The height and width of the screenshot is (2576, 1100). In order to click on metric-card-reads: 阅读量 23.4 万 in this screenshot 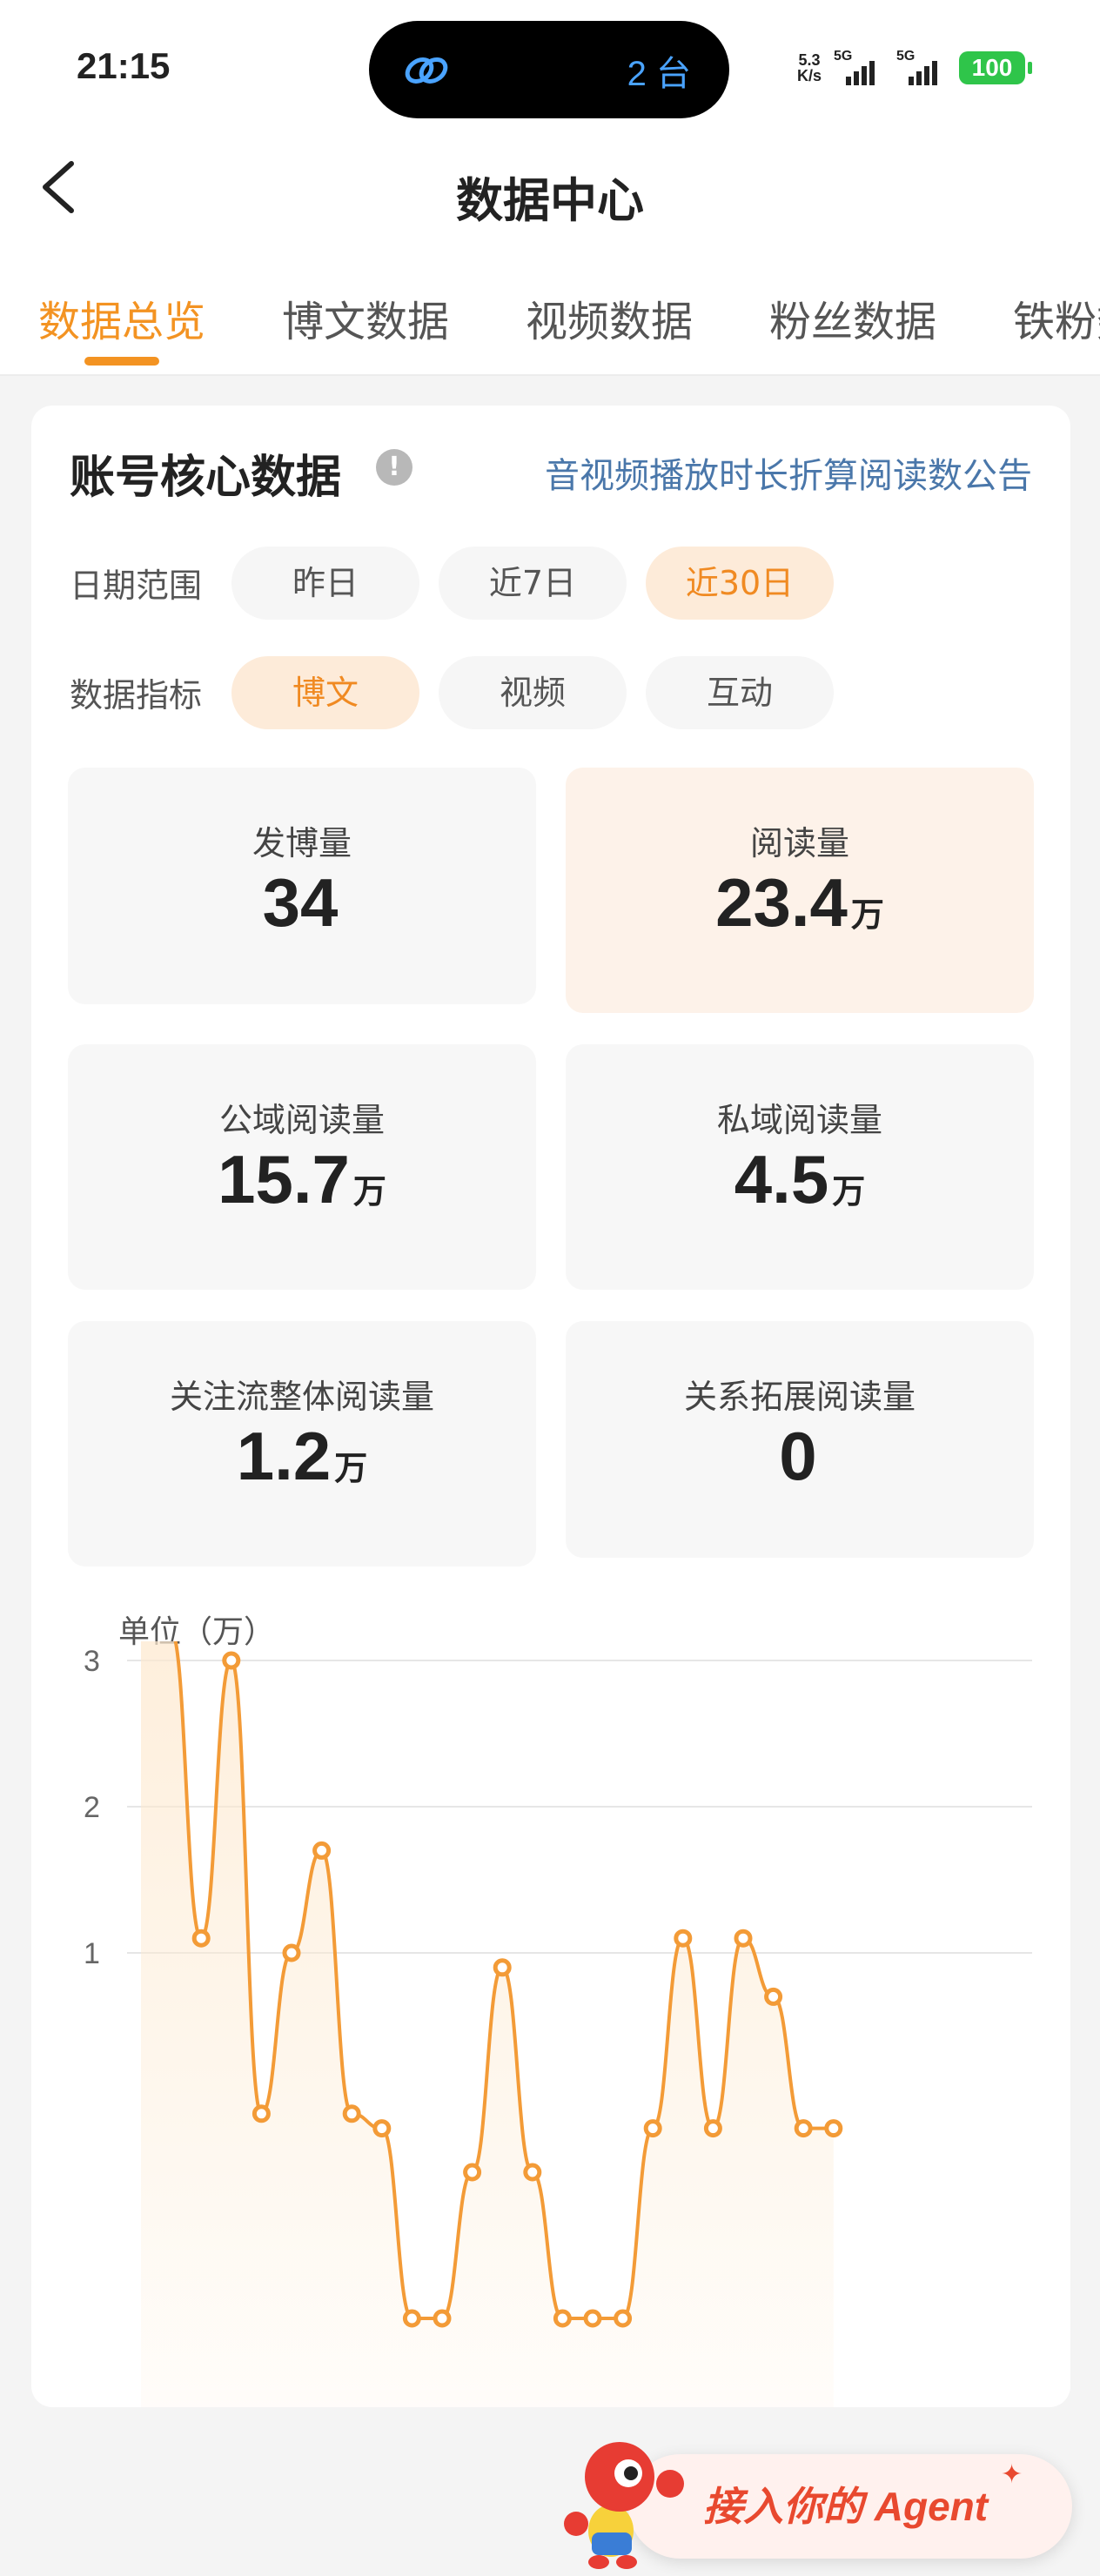, I will do `click(800, 891)`.